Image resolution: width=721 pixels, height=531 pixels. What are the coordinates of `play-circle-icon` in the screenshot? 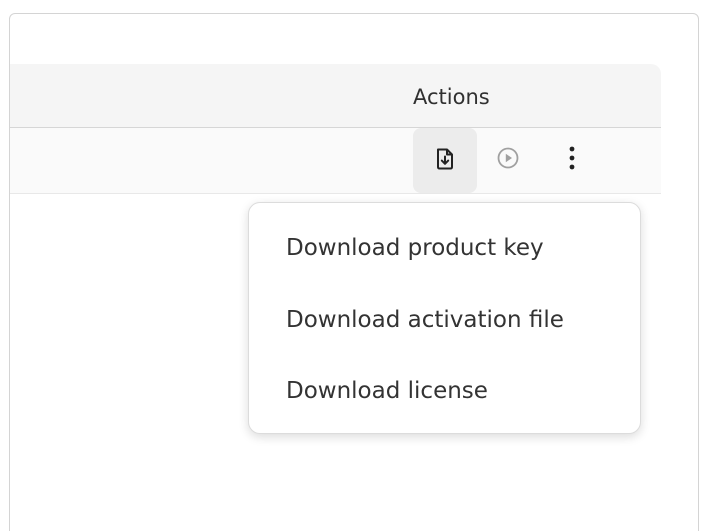 It's located at (508, 160).